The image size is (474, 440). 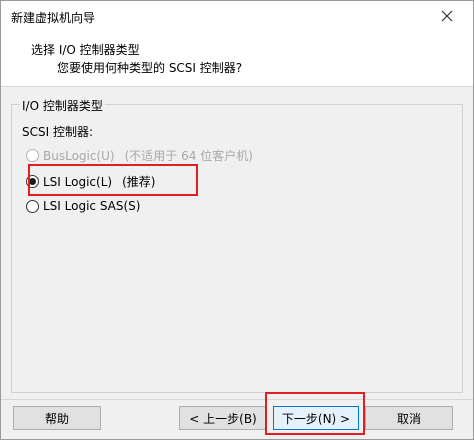 What do you see at coordinates (53, 18) in the screenshot?
I see `window-title: 新建虚拟机向导` at bounding box center [53, 18].